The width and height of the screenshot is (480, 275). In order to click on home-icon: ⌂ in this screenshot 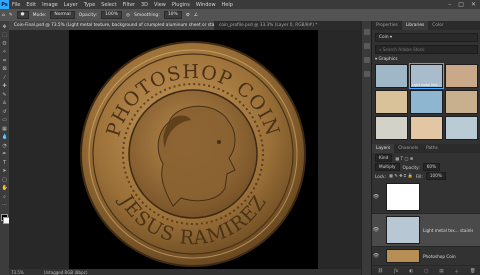, I will do `click(3, 15)`.